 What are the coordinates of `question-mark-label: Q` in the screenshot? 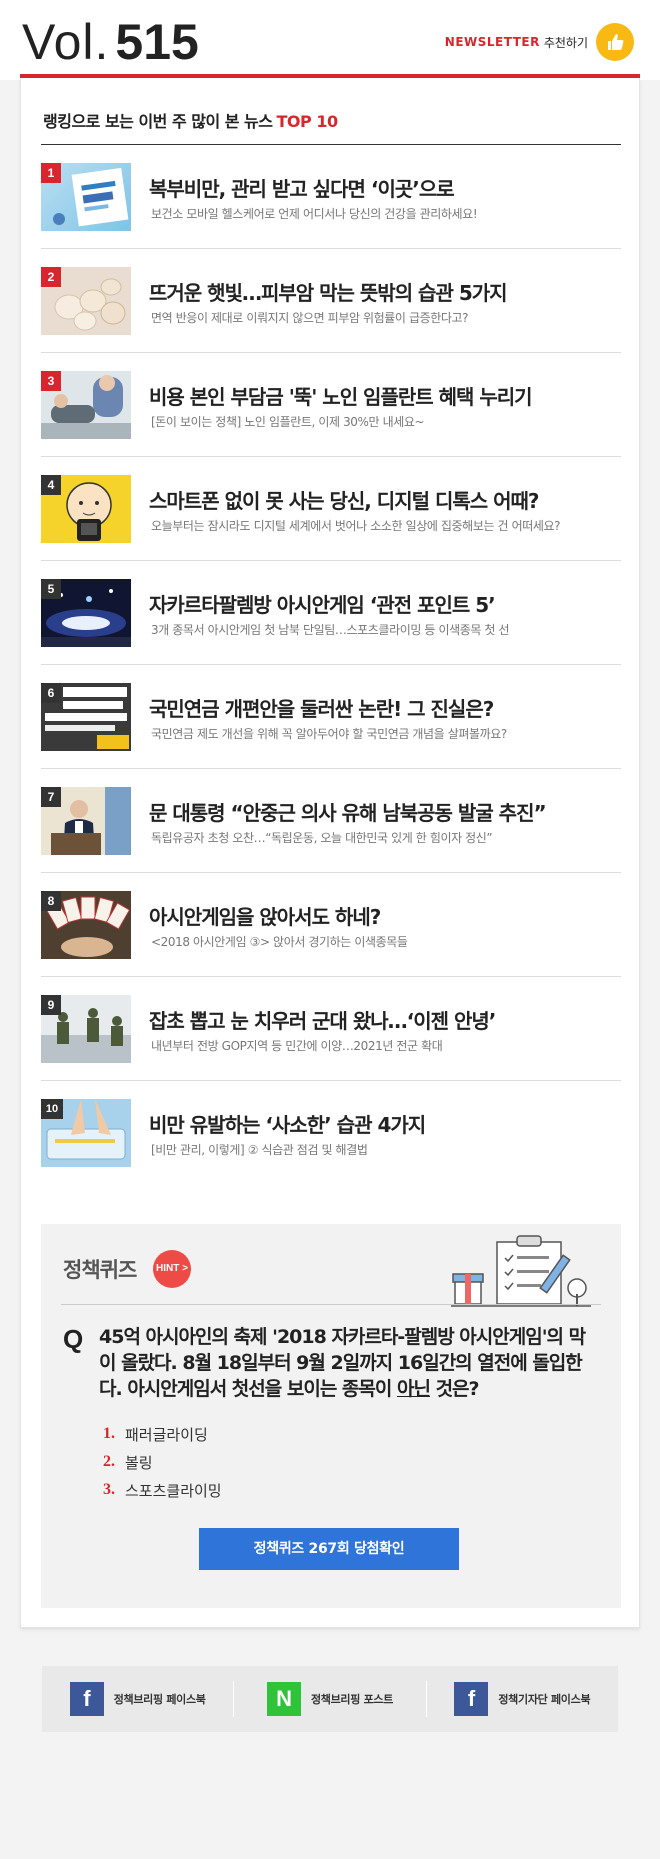 It's located at (73, 1339).